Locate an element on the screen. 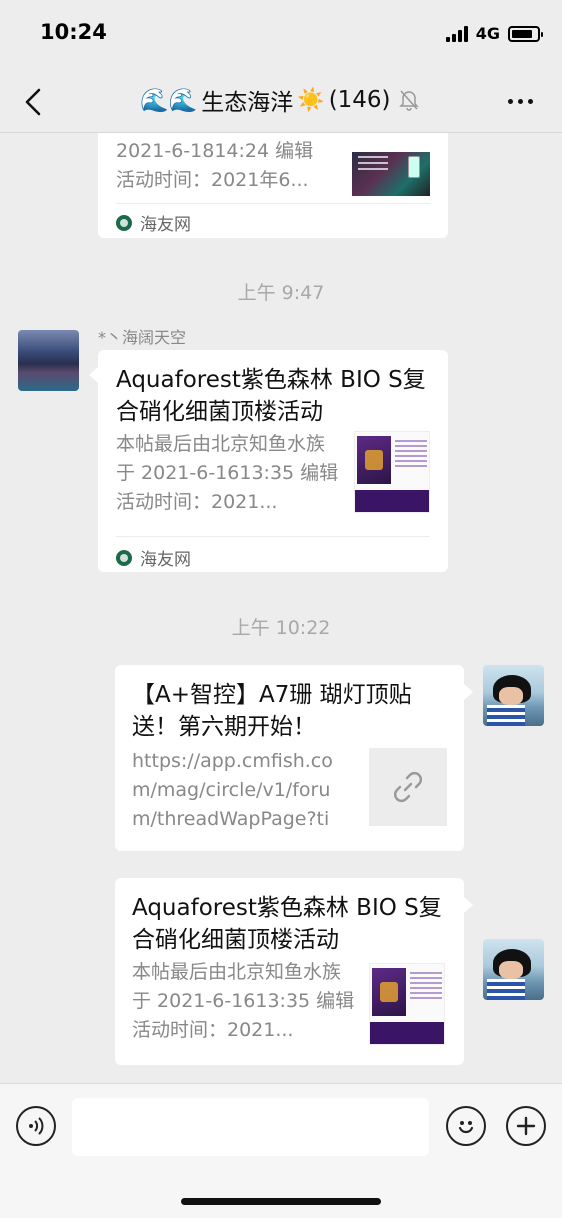 The width and height of the screenshot is (562, 1218). home-indicator is located at coordinates (281, 1201).